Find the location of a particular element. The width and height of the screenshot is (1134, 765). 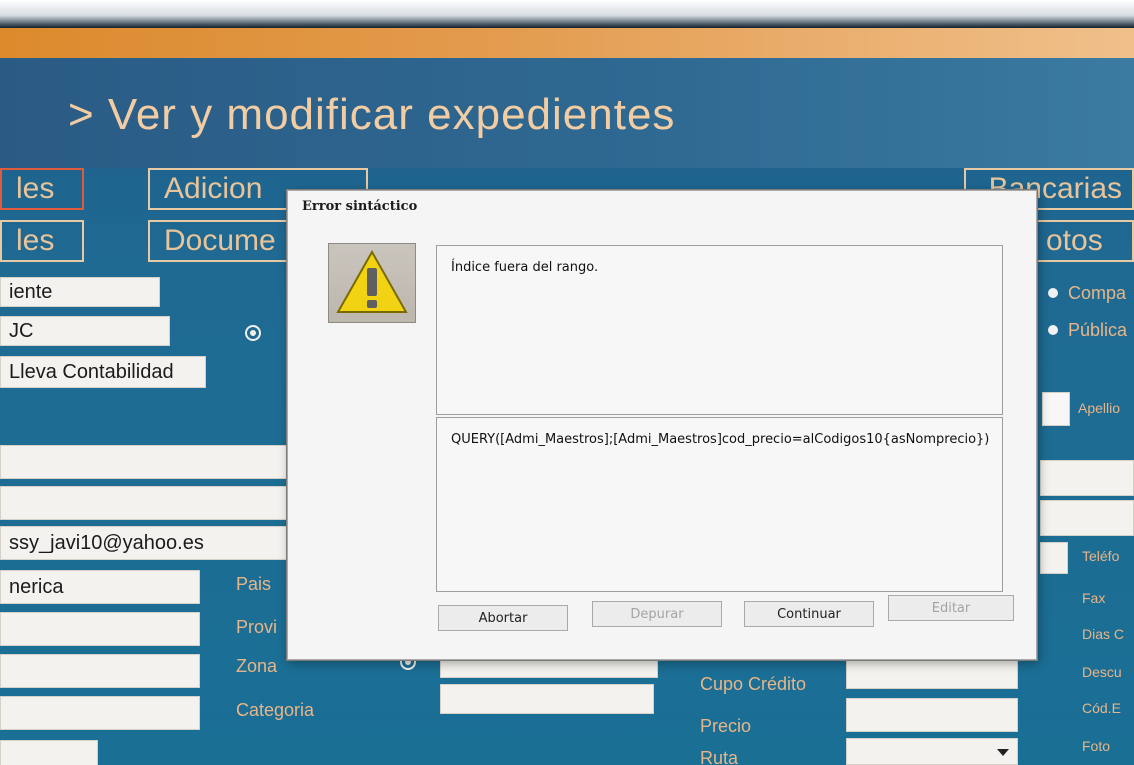

fax-label: Fax is located at coordinates (1094, 598).